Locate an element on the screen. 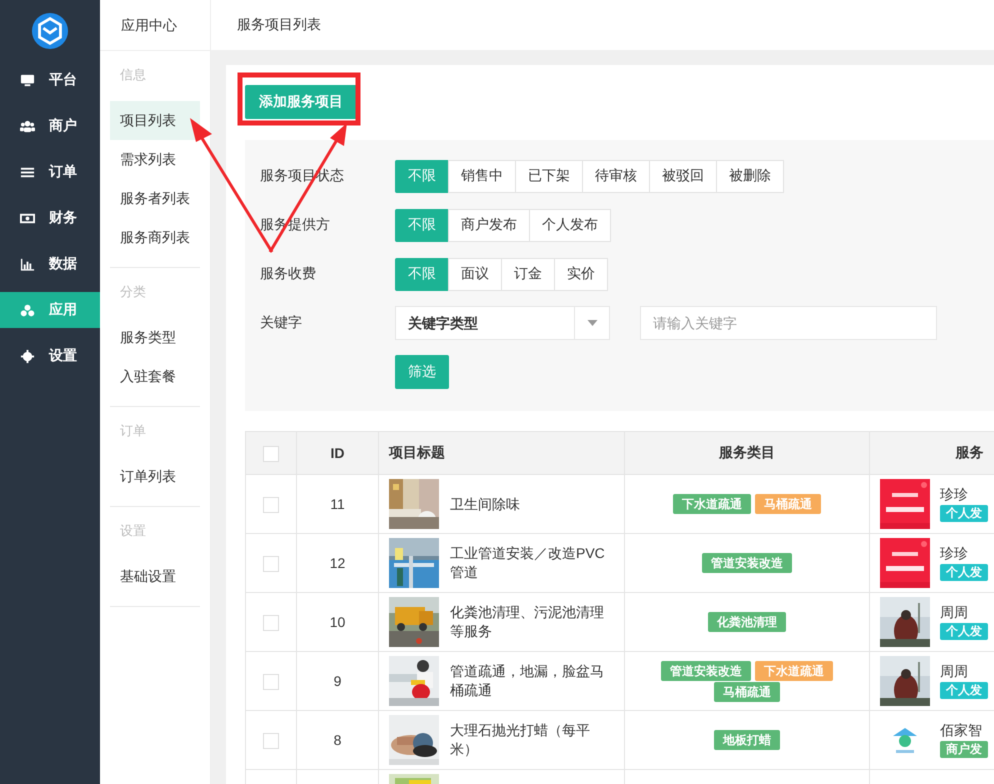 The width and height of the screenshot is (994, 784). table-cell: 11 is located at coordinates (337, 504).